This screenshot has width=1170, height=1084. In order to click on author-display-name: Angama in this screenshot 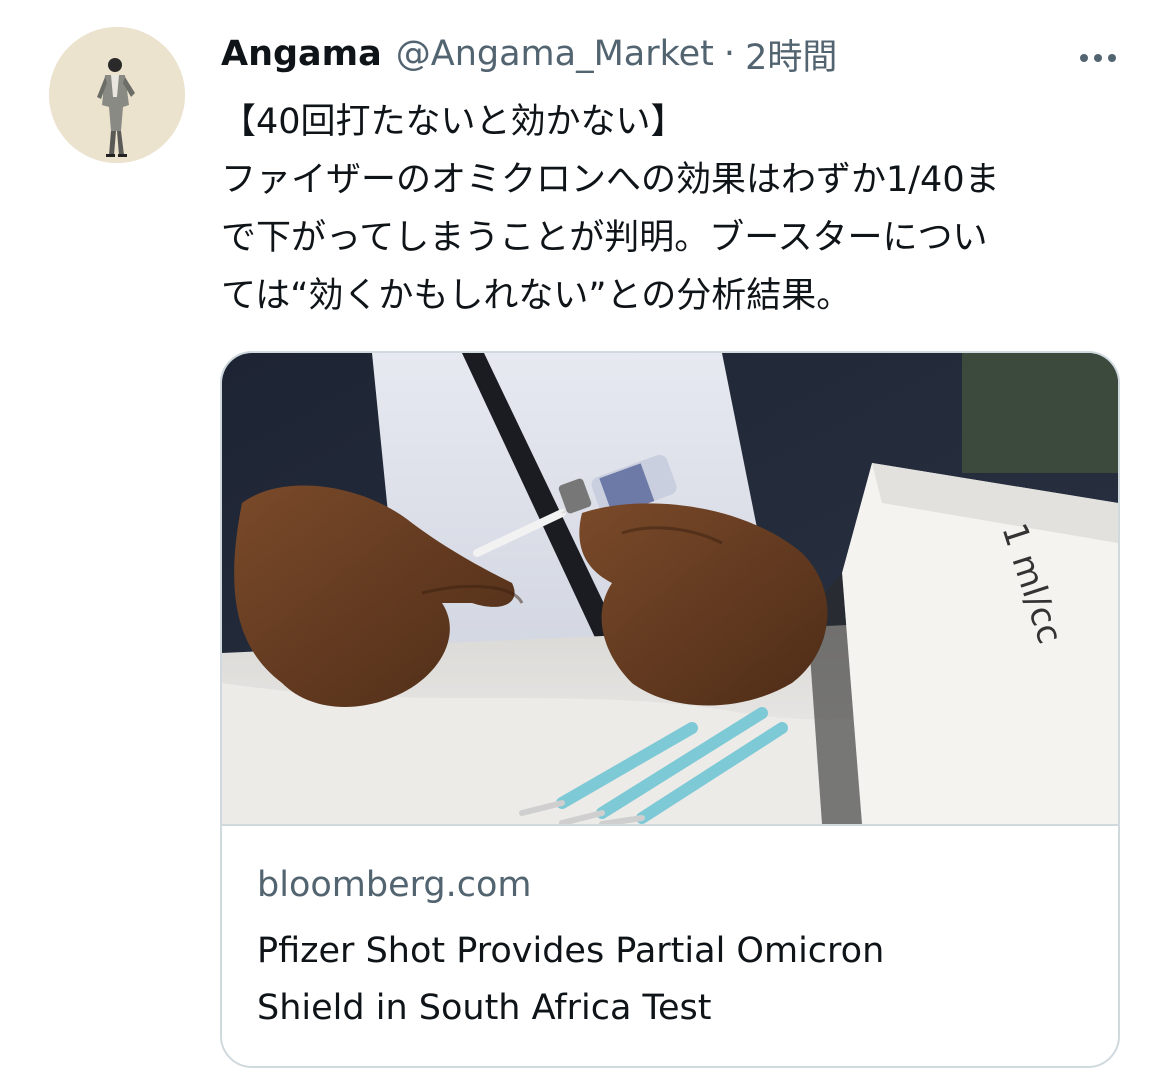, I will do `click(301, 54)`.